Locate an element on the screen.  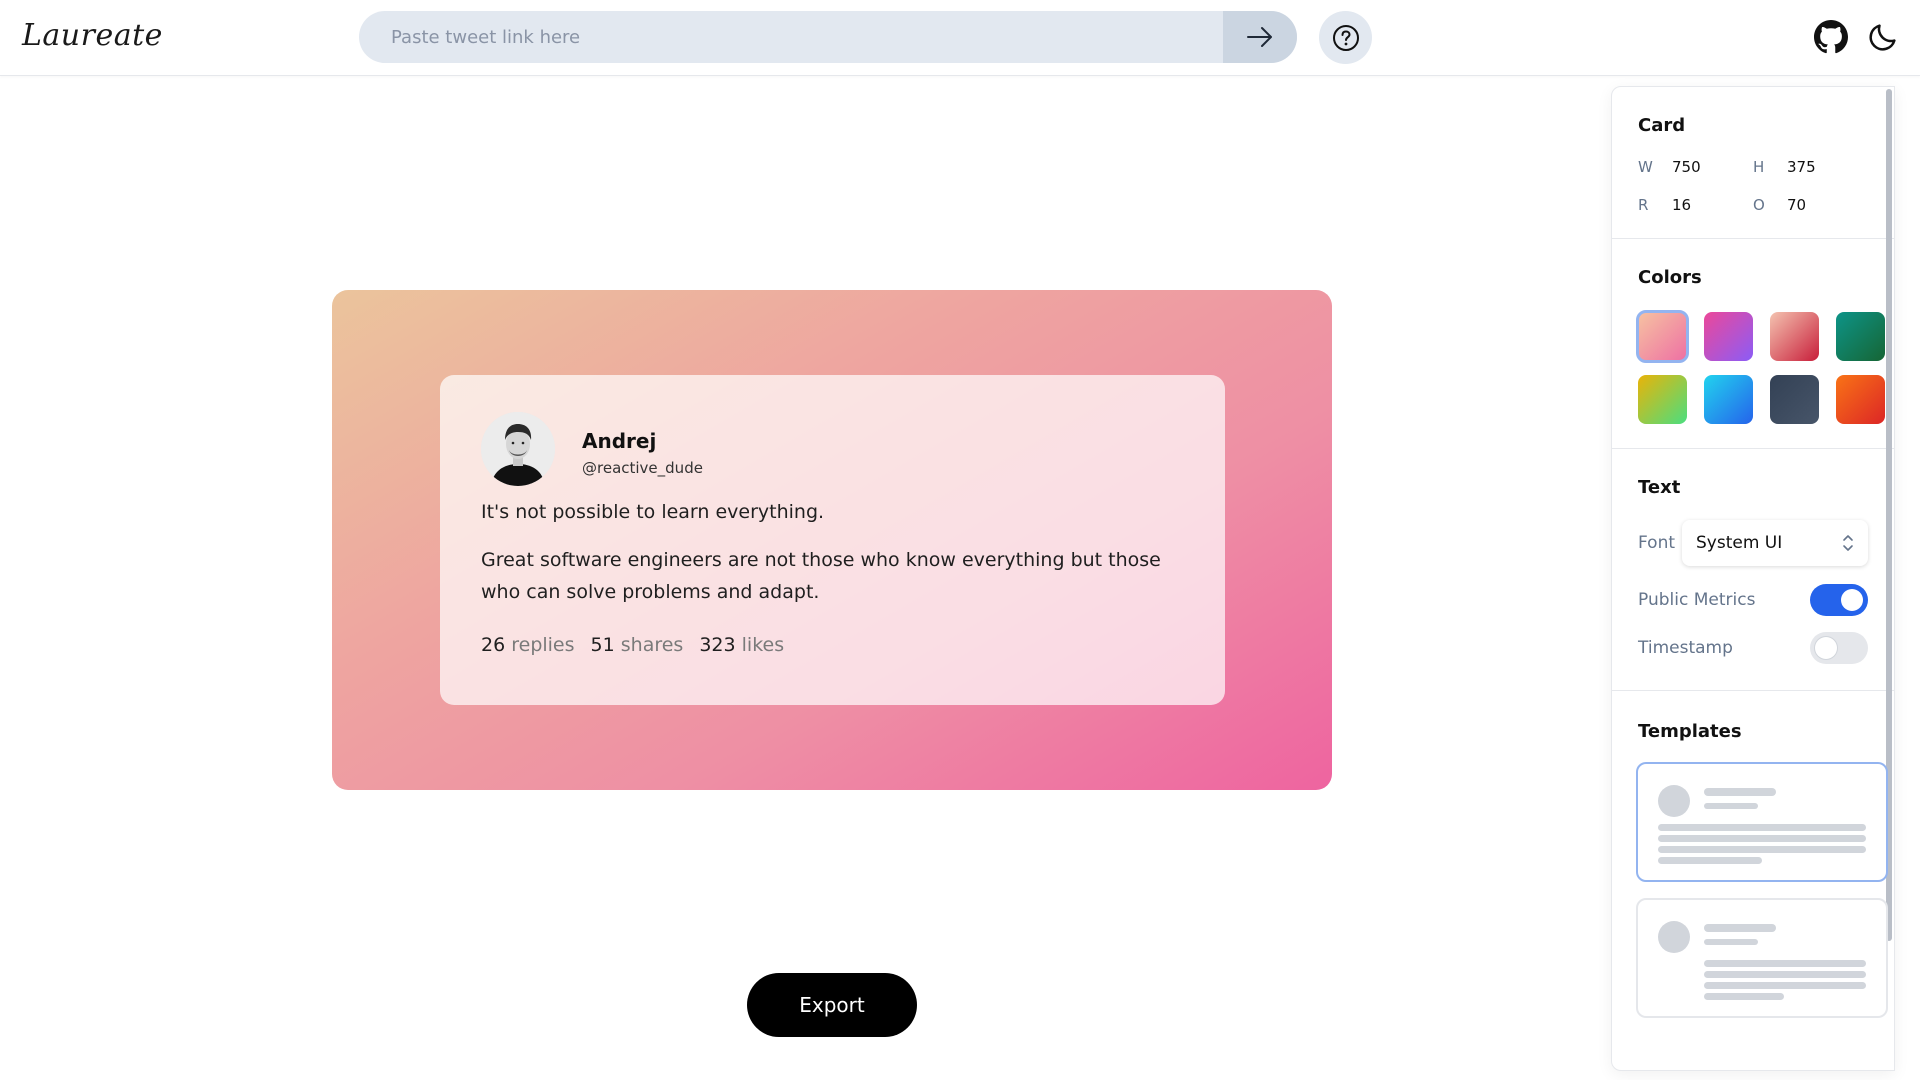
help-button is located at coordinates (1345, 37).